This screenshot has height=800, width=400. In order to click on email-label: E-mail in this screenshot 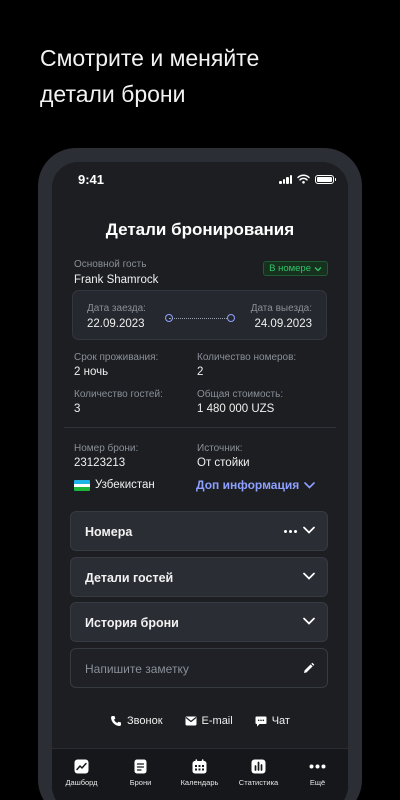, I will do `click(217, 721)`.